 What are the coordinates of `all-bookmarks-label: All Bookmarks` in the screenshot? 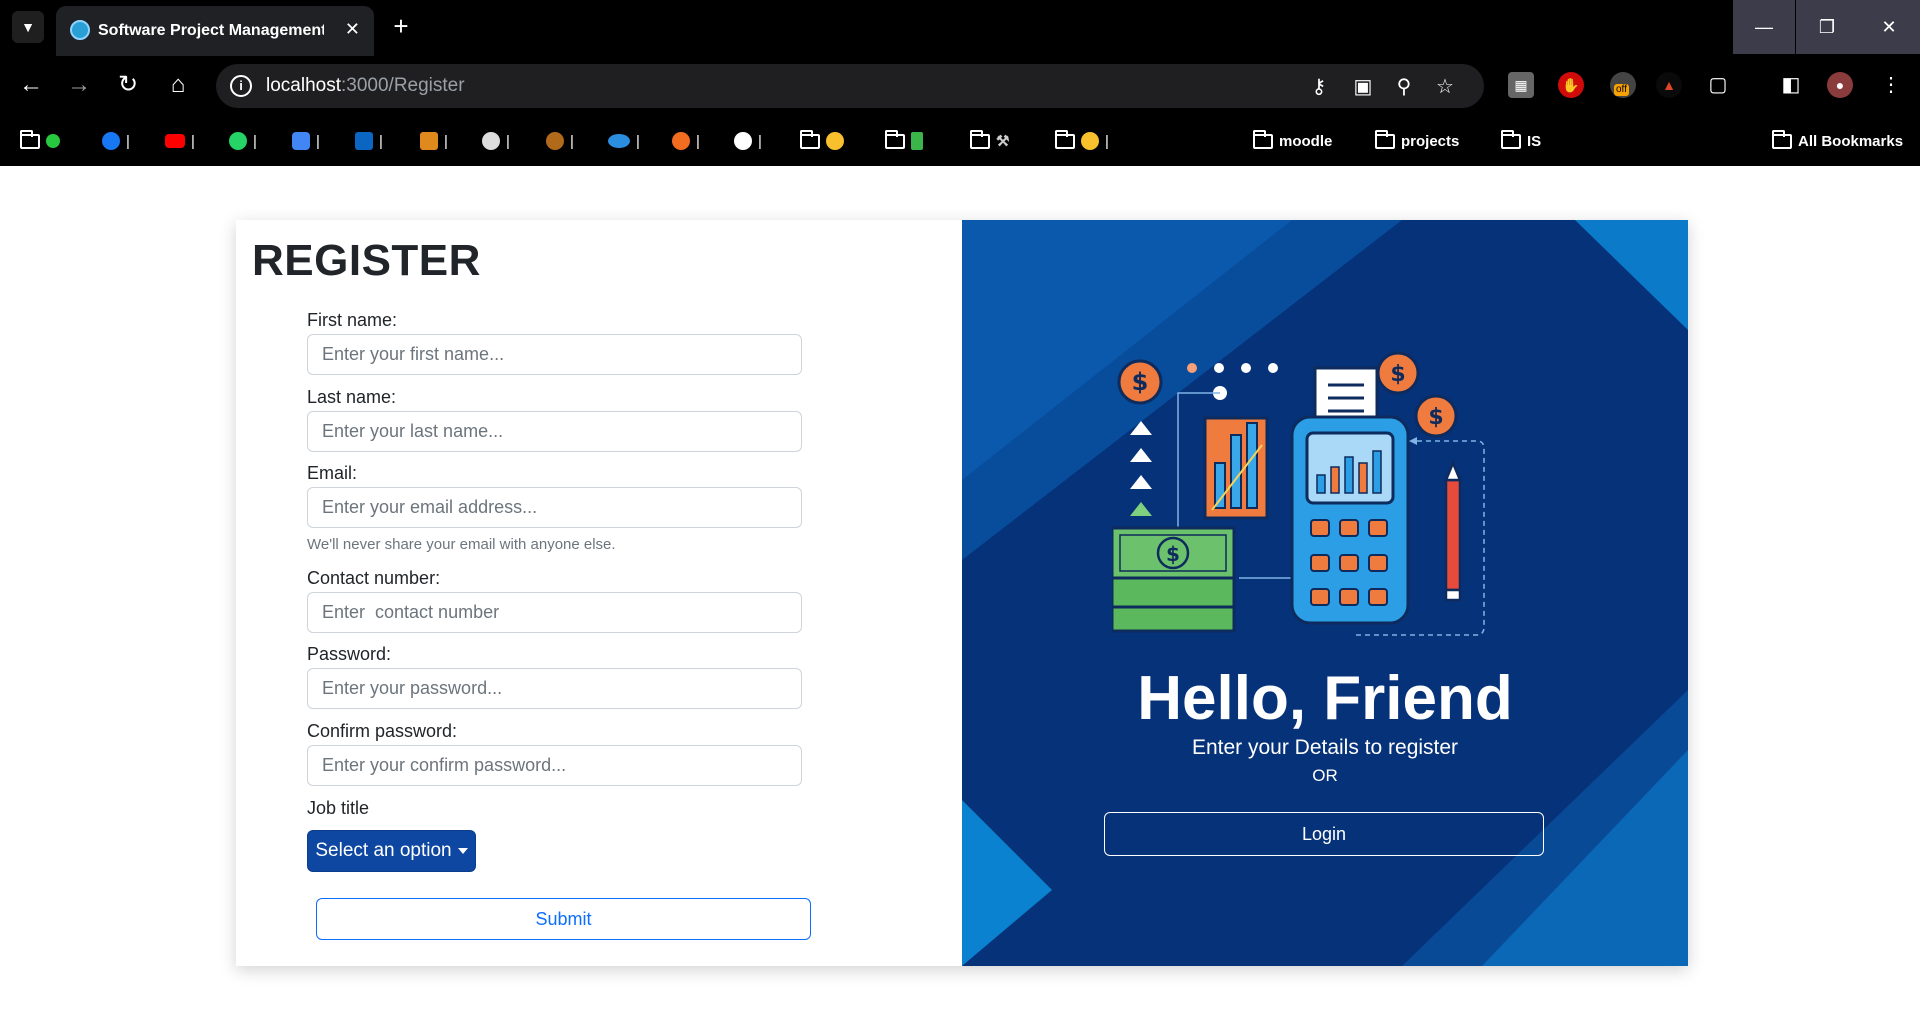 It's located at (1851, 141).